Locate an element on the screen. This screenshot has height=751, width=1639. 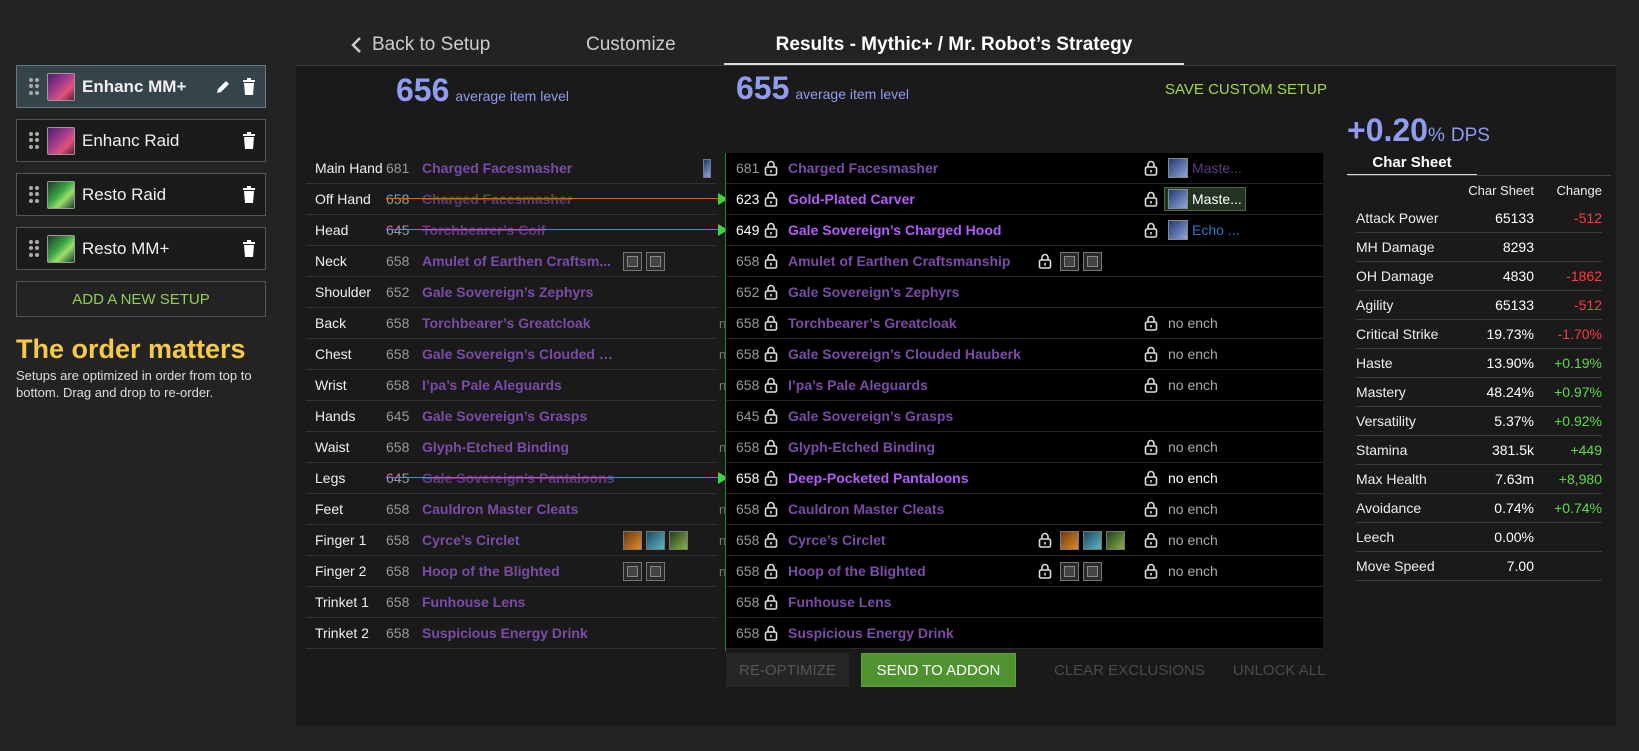
tab-results: Results - Mythic+ / Mr. Robot’s Strategy is located at coordinates (954, 45).